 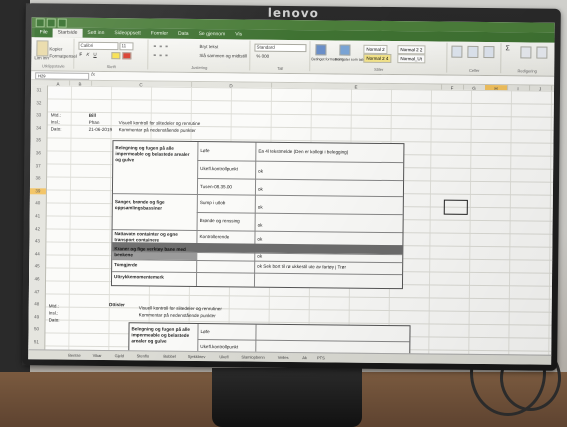 What do you see at coordinates (139, 277) in the screenshot?
I see `row-label-uttrykk: Uttrykkemomentemerk` at bounding box center [139, 277].